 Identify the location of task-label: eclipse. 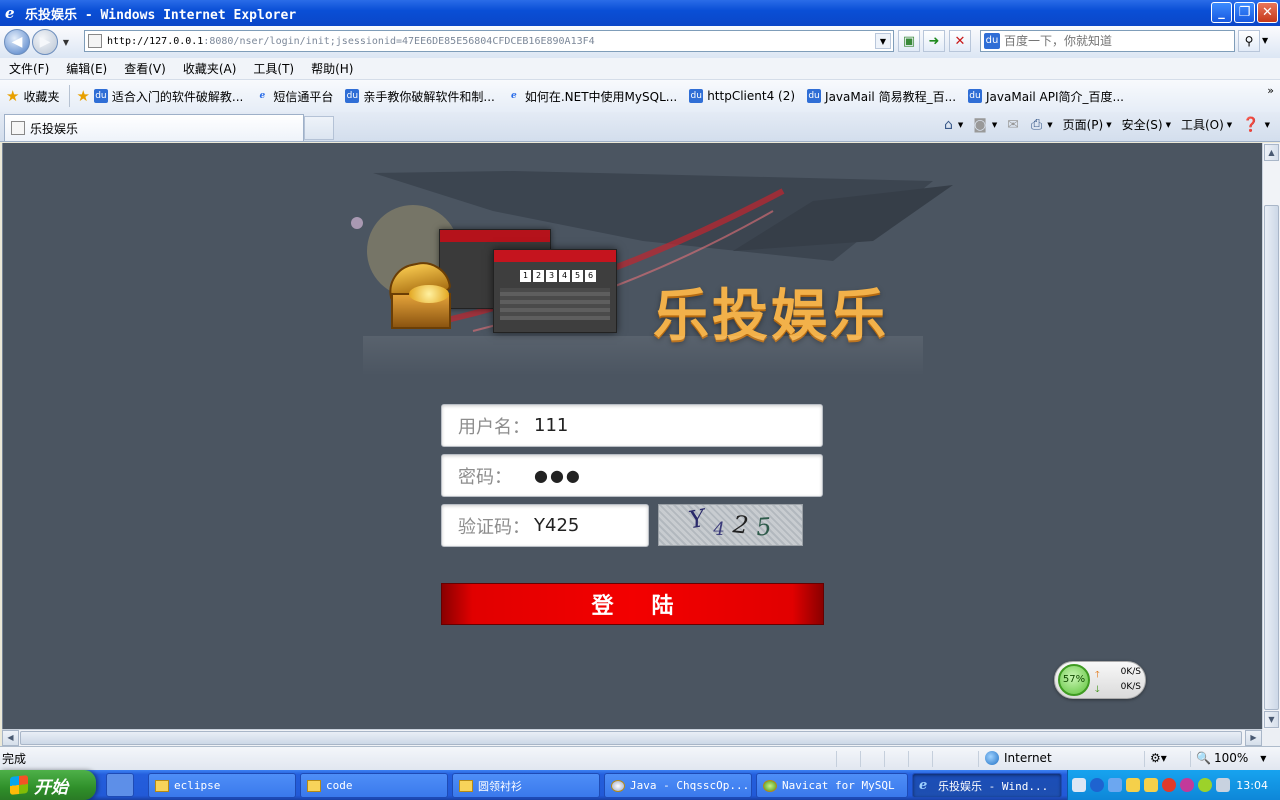
(197, 785).